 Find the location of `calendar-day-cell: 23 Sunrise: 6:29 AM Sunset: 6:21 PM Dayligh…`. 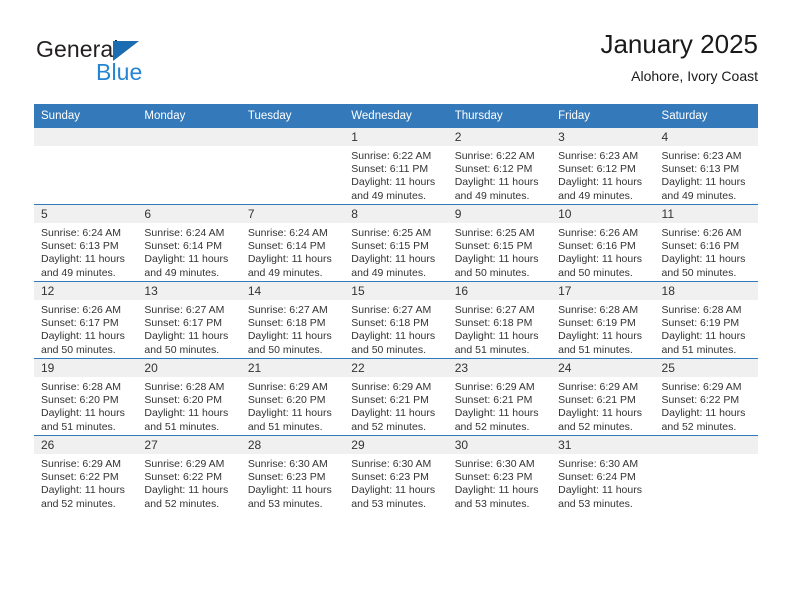

calendar-day-cell: 23 Sunrise: 6:29 AM Sunset: 6:21 PM Dayligh… is located at coordinates (499, 397).